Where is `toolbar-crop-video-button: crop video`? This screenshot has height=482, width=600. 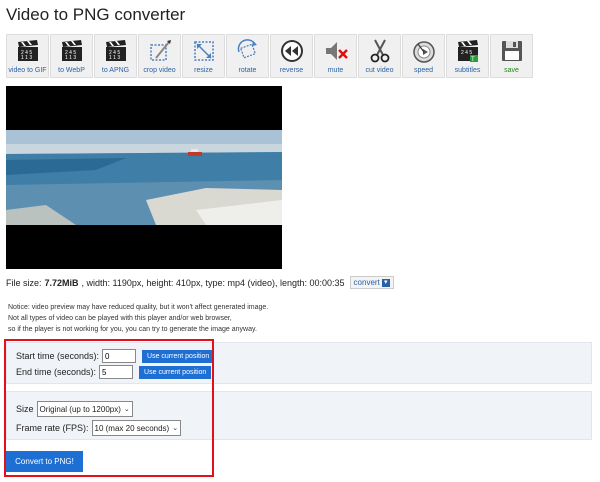
toolbar-crop-video-button: crop video is located at coordinates (159, 56).